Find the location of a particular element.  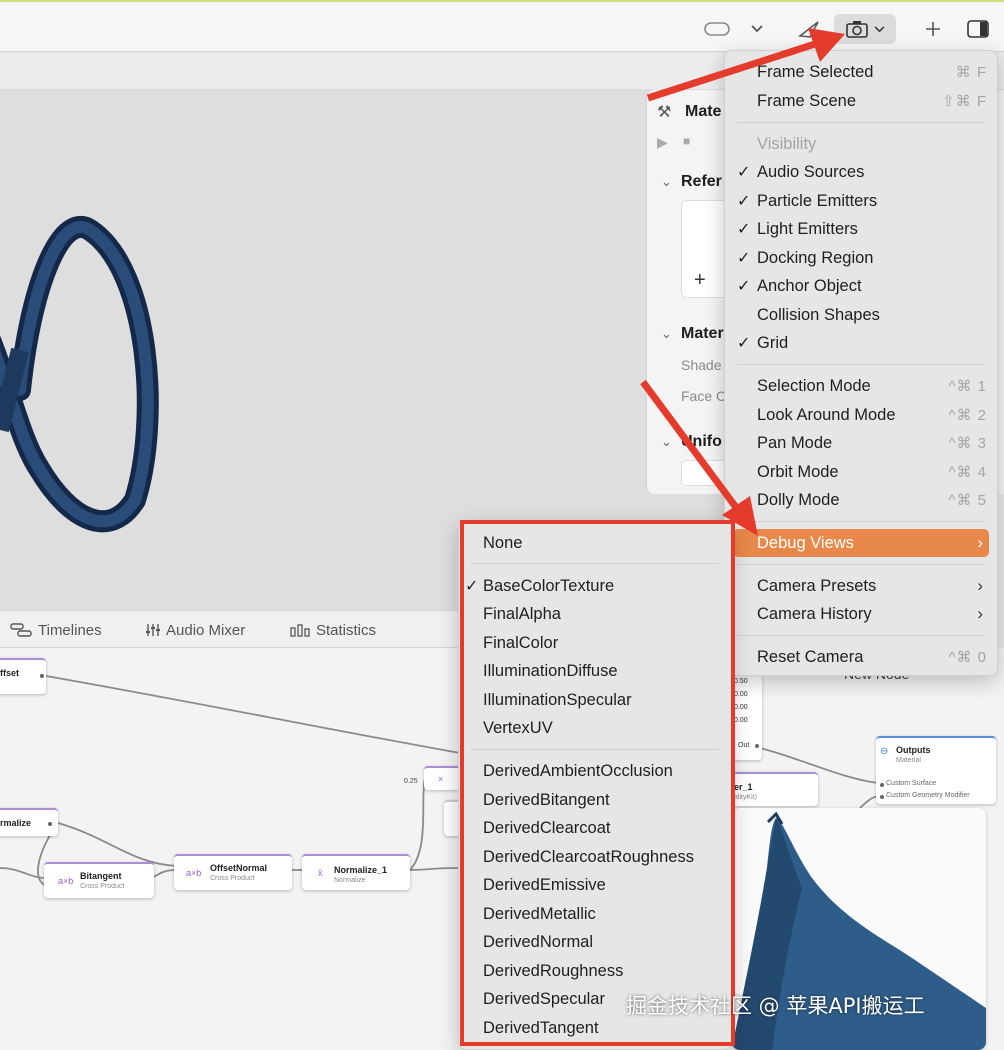

checkmark-icon: ✓ is located at coordinates (472, 586).